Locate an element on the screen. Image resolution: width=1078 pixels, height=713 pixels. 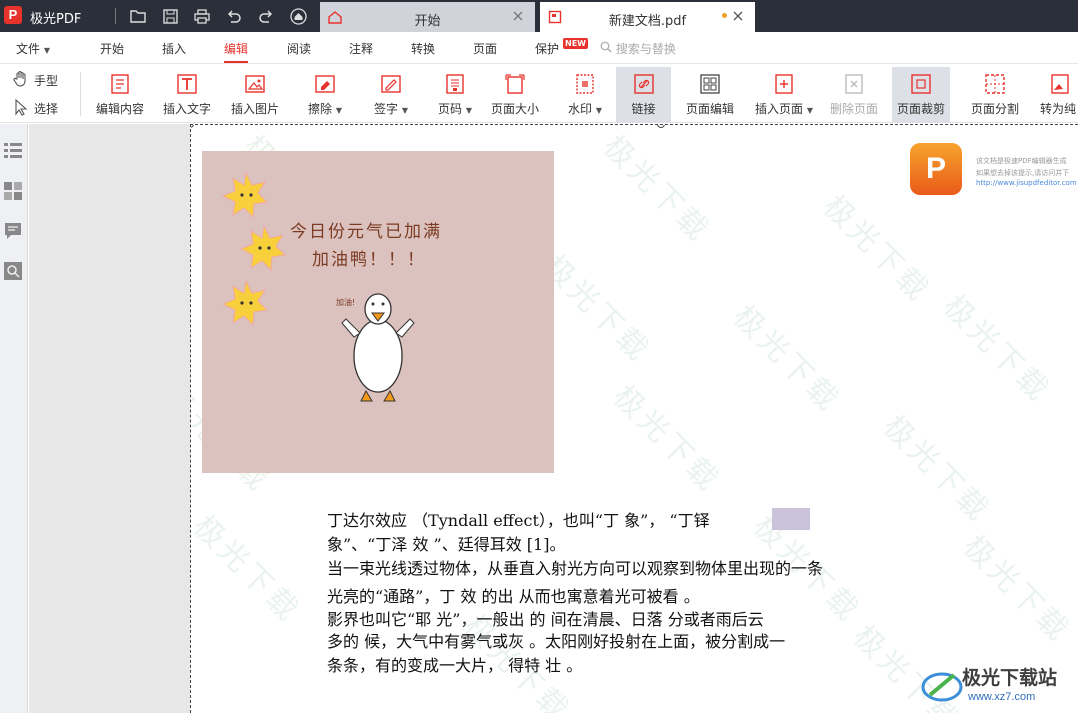
unsaved-indicator is located at coordinates (724, 15).